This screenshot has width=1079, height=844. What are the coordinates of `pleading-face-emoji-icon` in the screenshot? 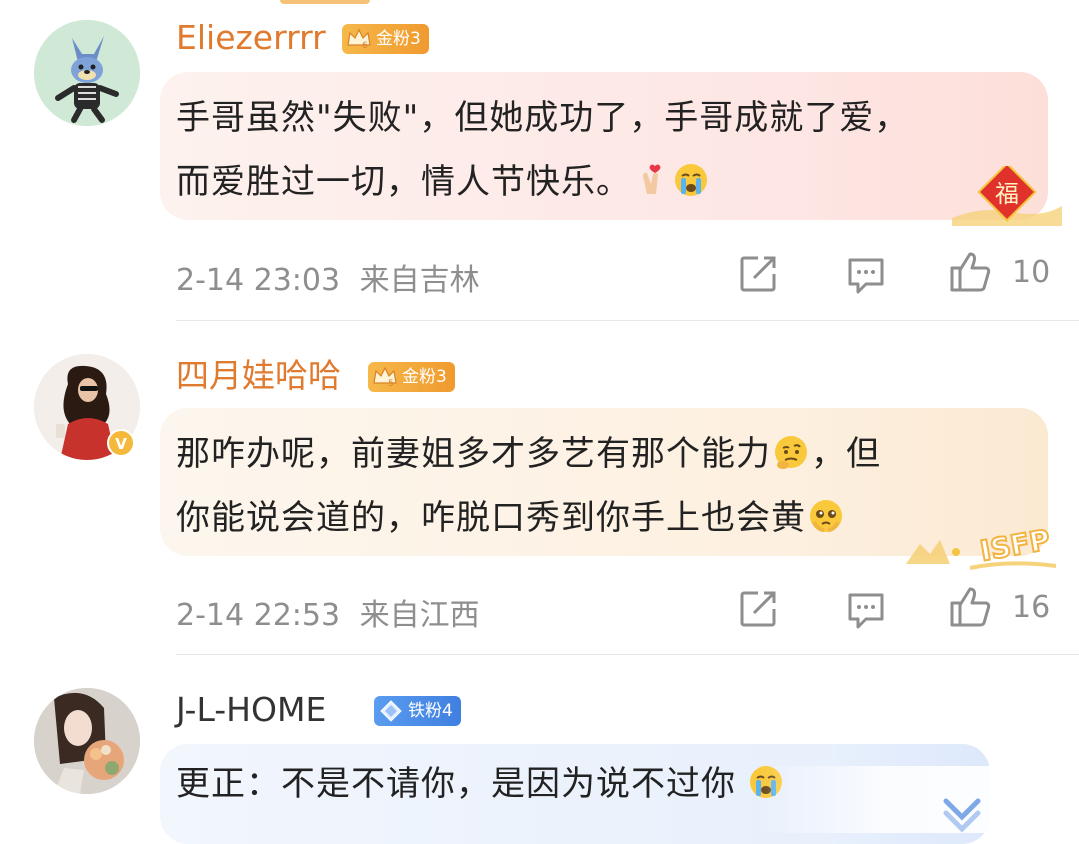 It's located at (826, 516).